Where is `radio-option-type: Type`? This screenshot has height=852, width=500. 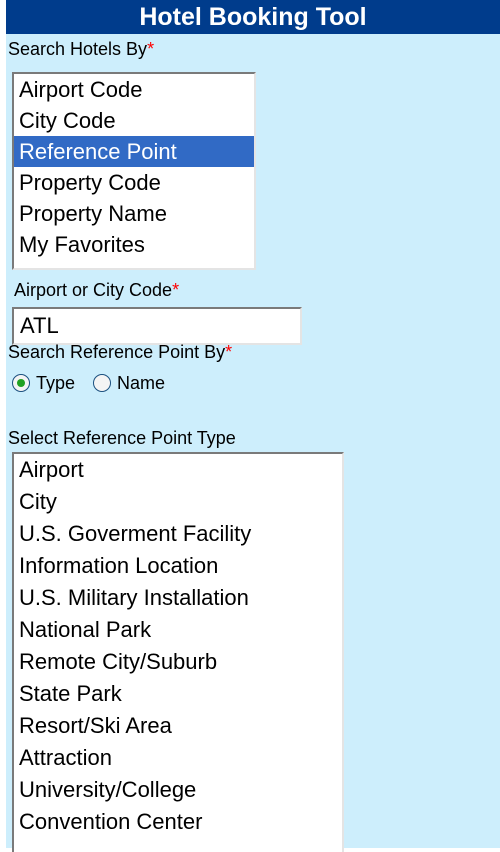 radio-option-type: Type is located at coordinates (43, 383).